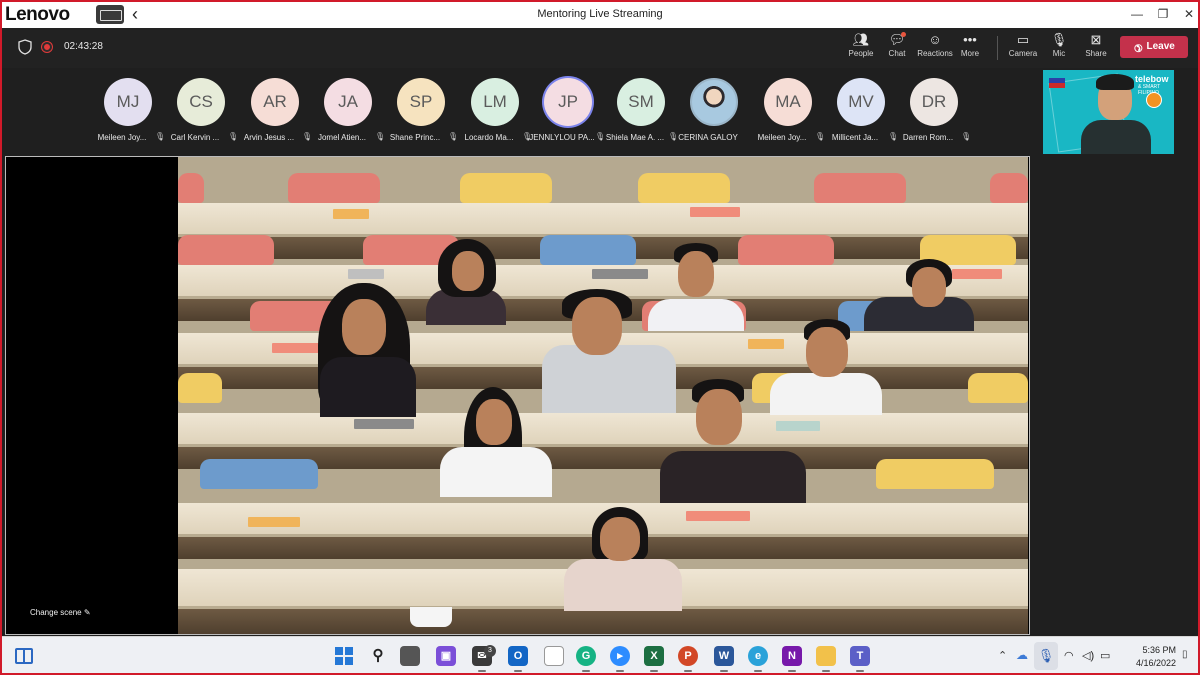 This screenshot has width=1200, height=675. Describe the element at coordinates (934, 102) in the screenshot. I see `avatar: DR` at that location.